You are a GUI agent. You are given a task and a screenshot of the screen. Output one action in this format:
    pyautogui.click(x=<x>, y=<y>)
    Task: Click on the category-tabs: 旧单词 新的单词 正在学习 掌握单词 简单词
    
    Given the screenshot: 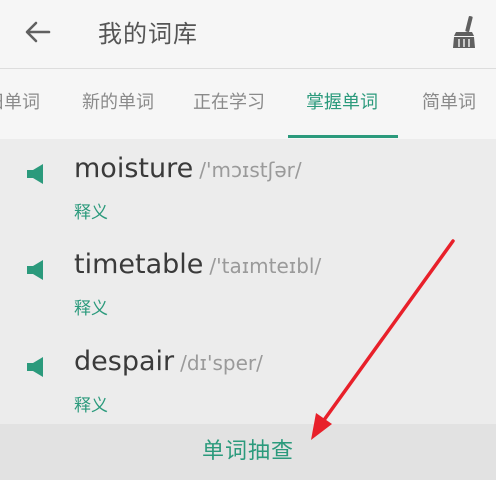 What is the action you would take?
    pyautogui.click(x=248, y=104)
    